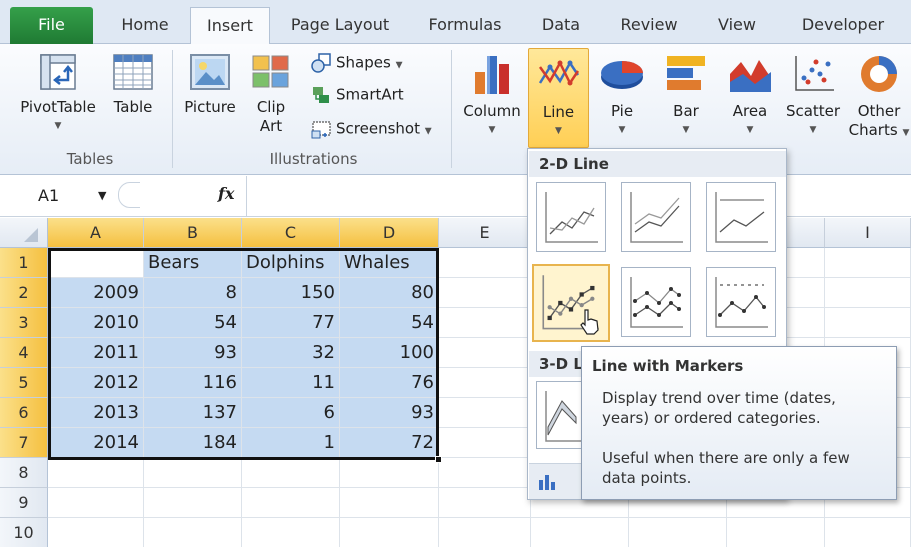 This screenshot has height=547, width=911. I want to click on row-header: 8, so click(24, 473).